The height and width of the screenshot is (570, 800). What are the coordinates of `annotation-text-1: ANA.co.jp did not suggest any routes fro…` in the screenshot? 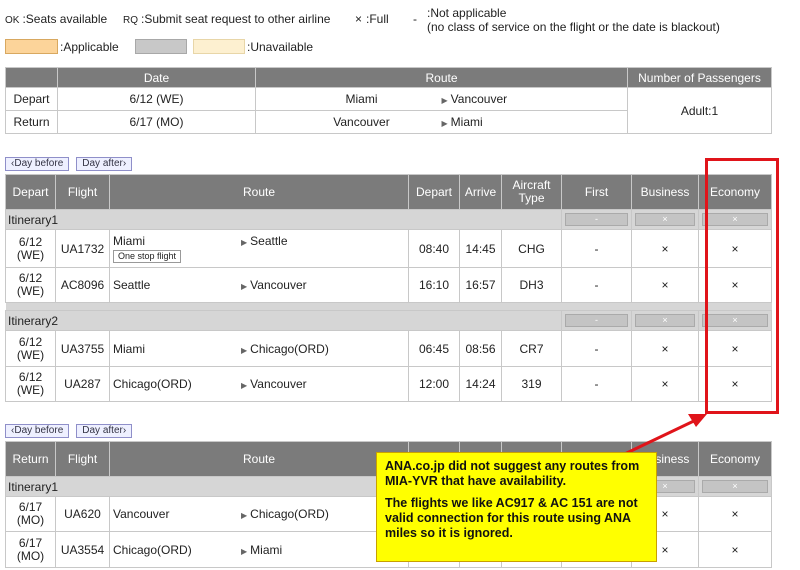 It's located at (512, 473).